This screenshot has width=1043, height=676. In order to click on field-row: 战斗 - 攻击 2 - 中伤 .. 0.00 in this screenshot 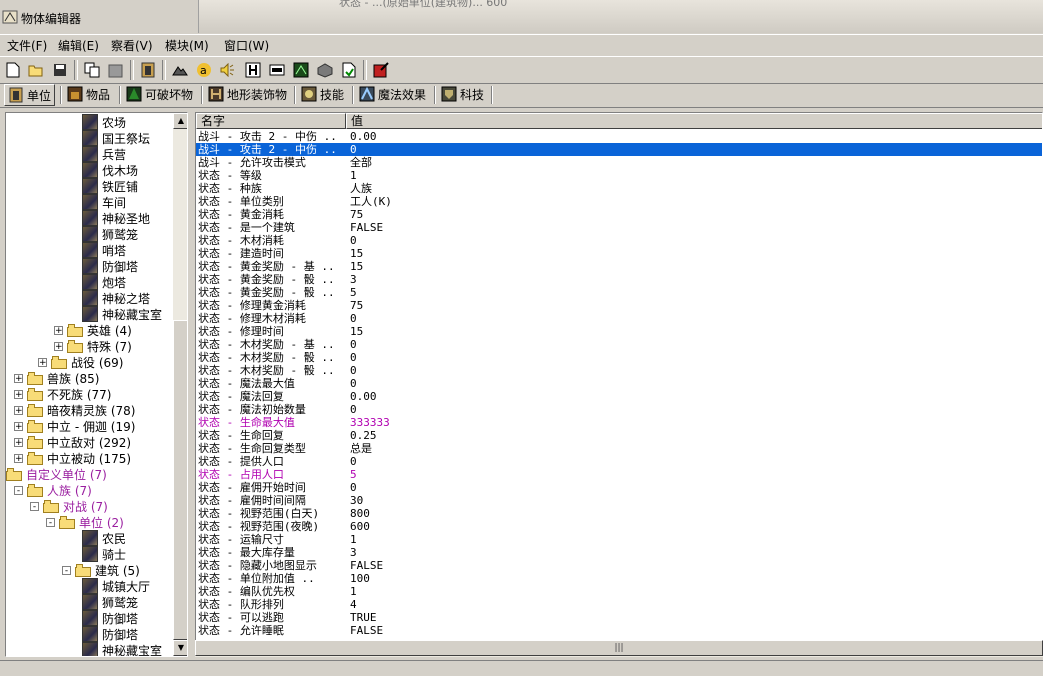, I will do `click(619, 136)`.